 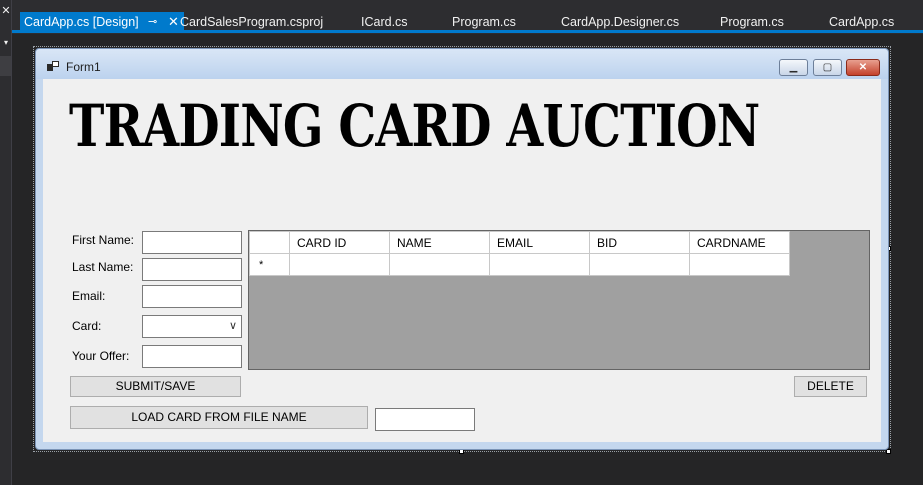 I want to click on delete-button: DELETE, so click(x=830, y=386).